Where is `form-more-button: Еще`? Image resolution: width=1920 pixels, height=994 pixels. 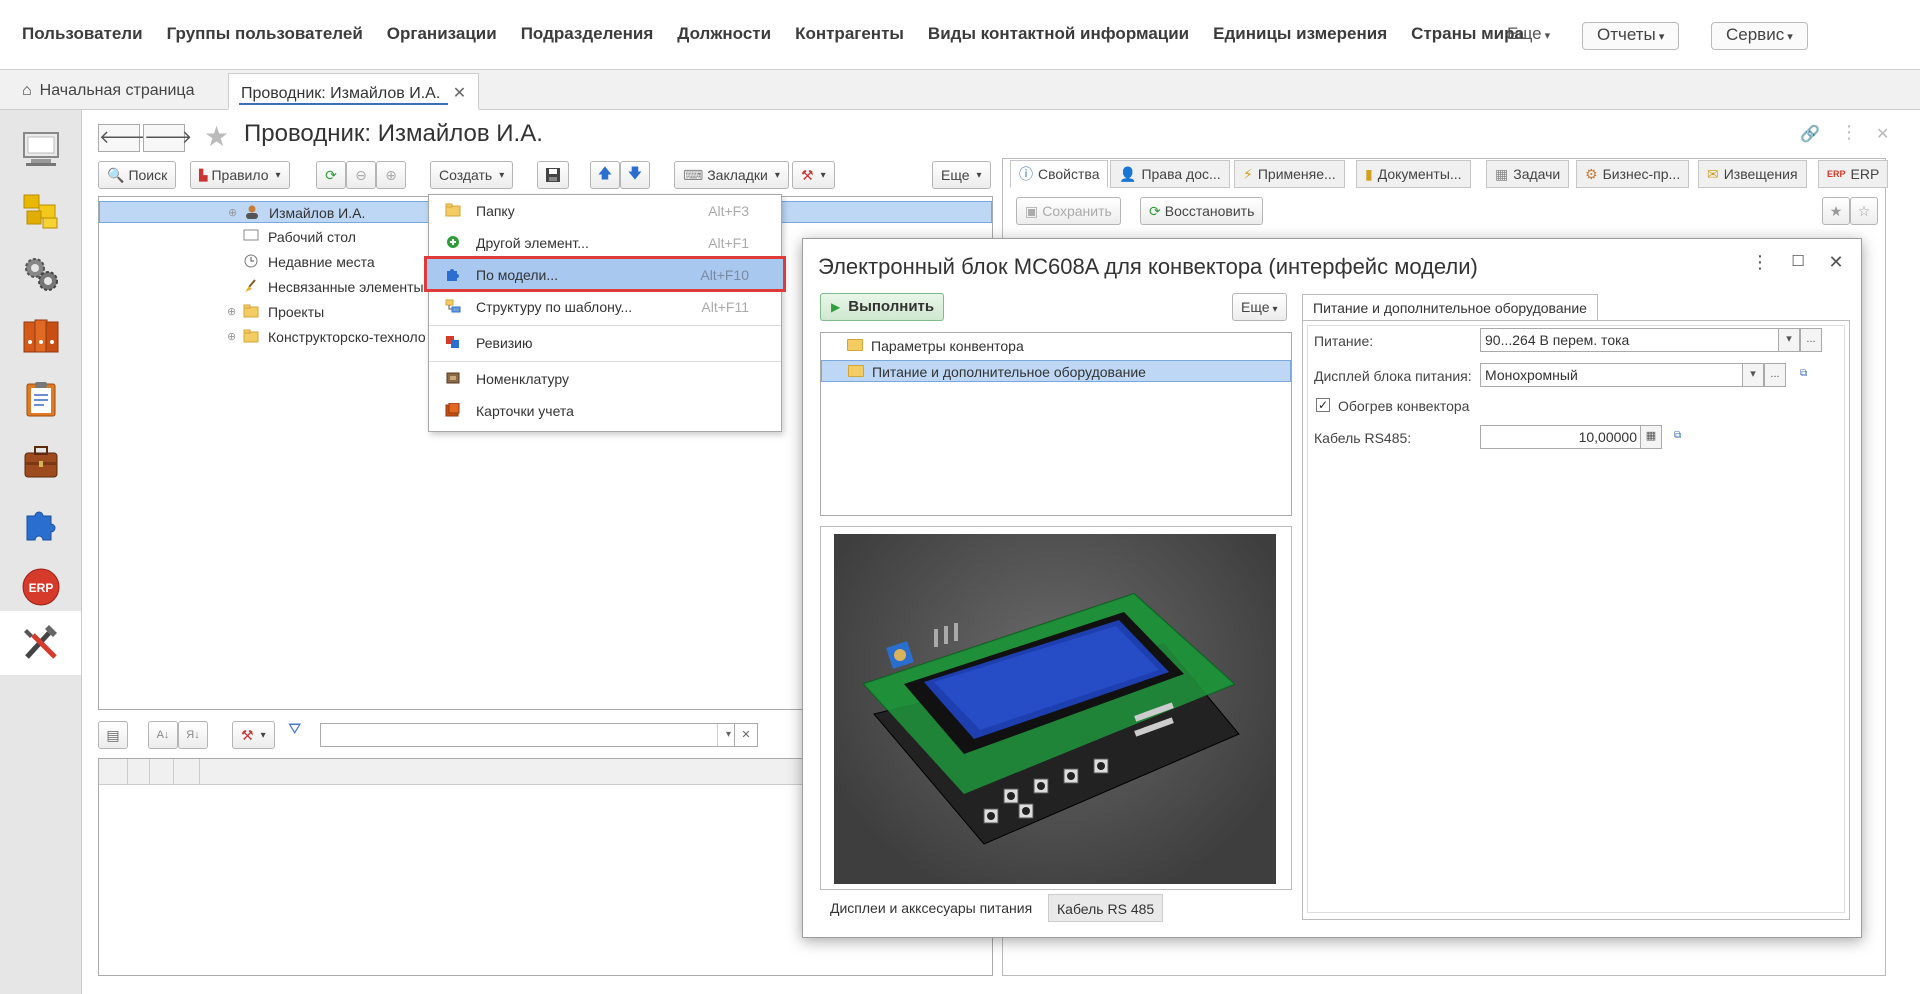 form-more-button: Еще is located at coordinates (961, 175).